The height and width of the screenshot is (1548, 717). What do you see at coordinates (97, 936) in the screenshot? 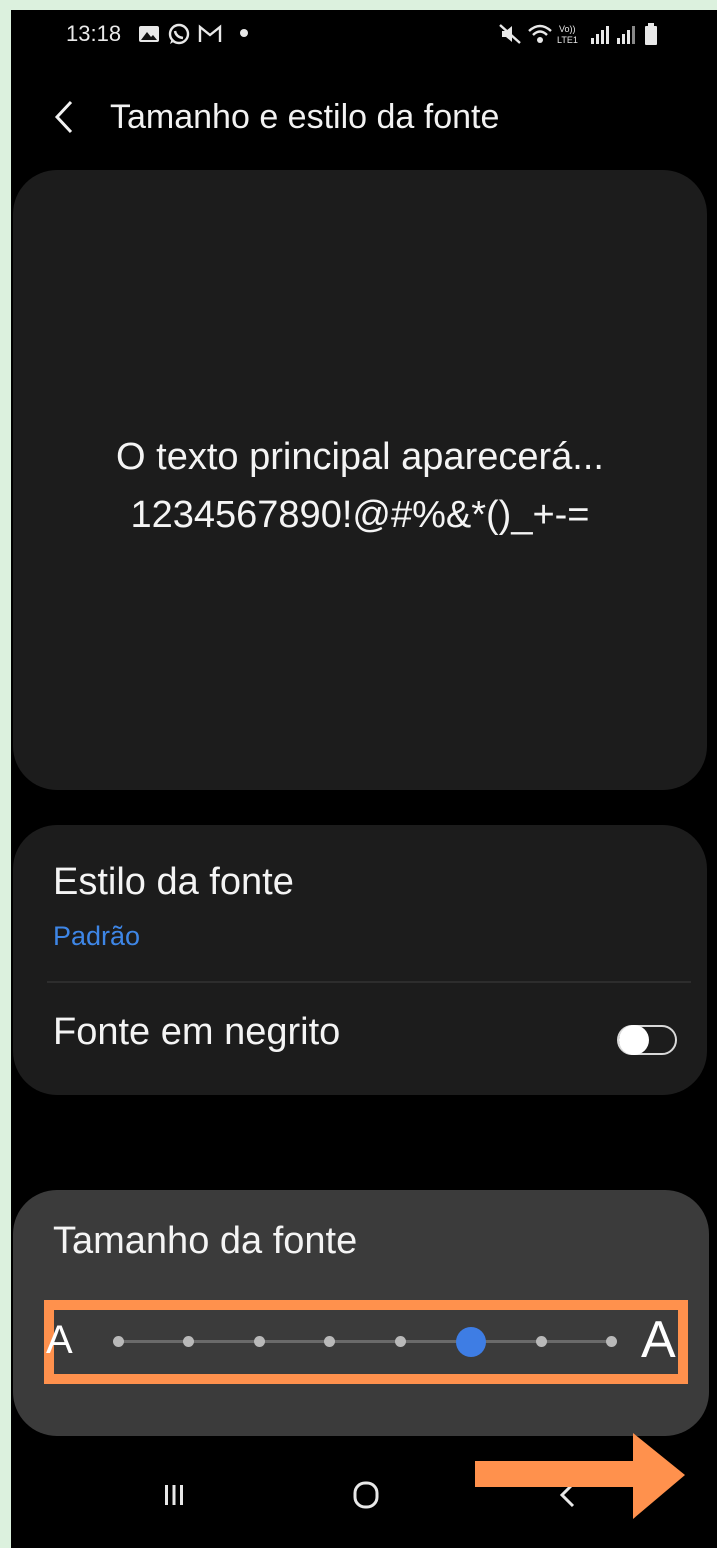
I see `font-style-value: Padrão` at bounding box center [97, 936].